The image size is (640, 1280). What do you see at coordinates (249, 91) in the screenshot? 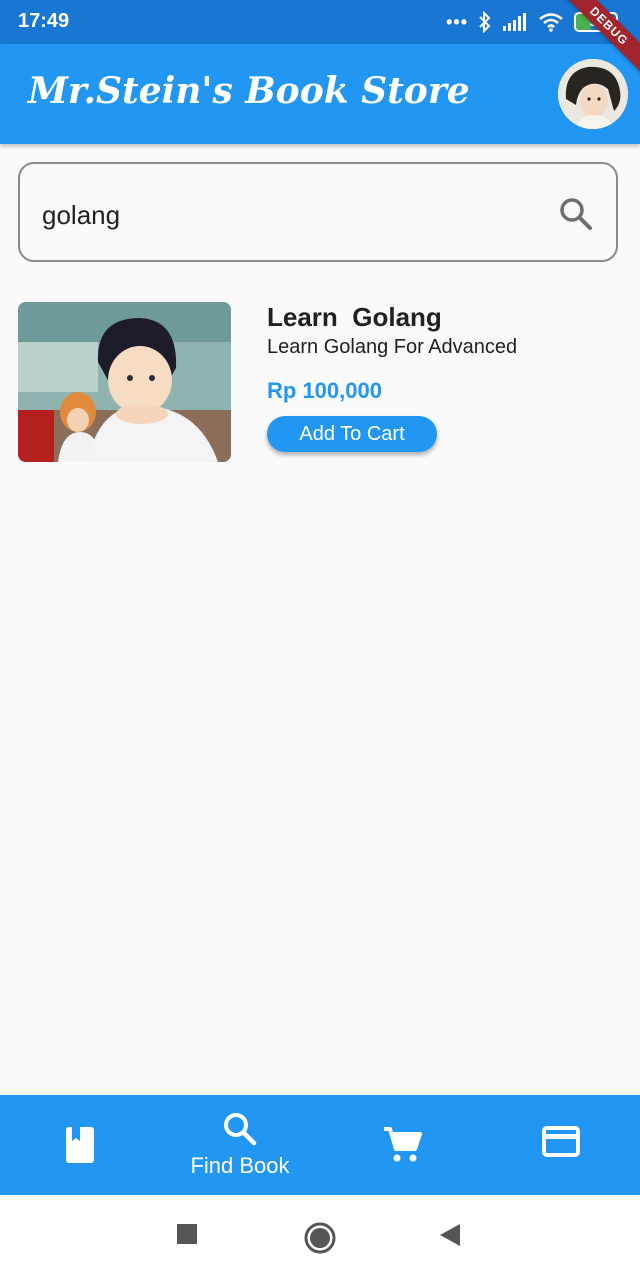
I see `app-title: Mr.Stein's Book Store` at bounding box center [249, 91].